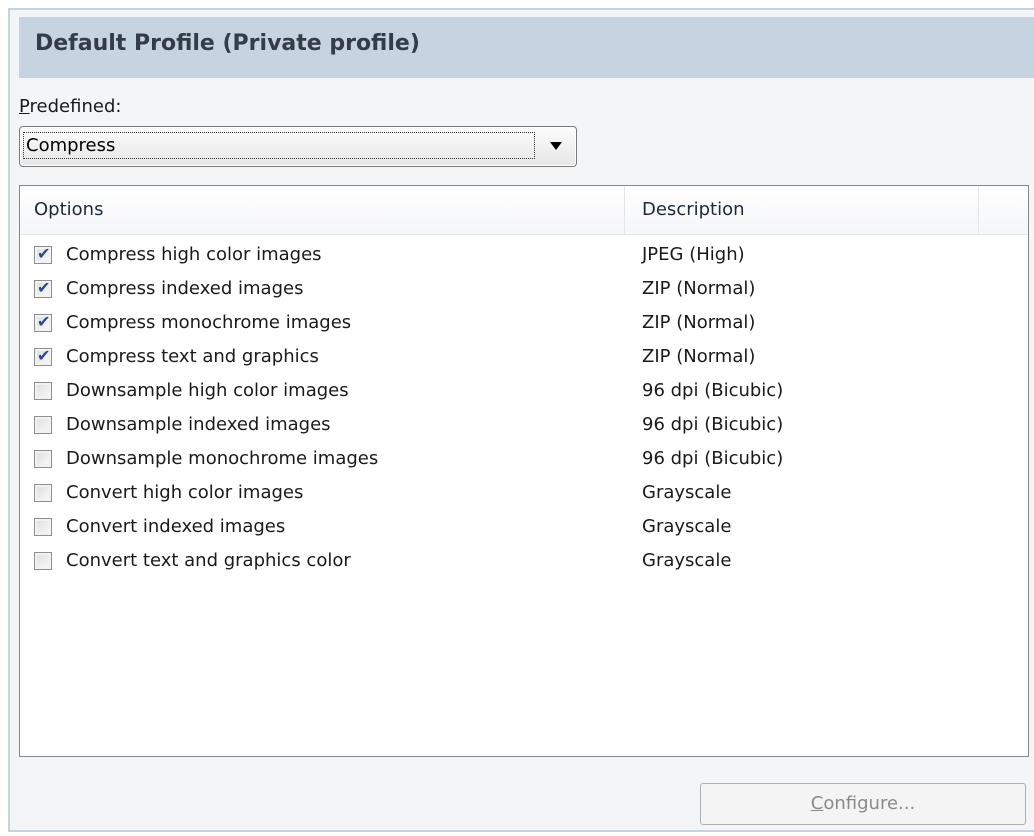  Describe the element at coordinates (75, 106) in the screenshot. I see `predefined-label-text: redefined:` at that location.